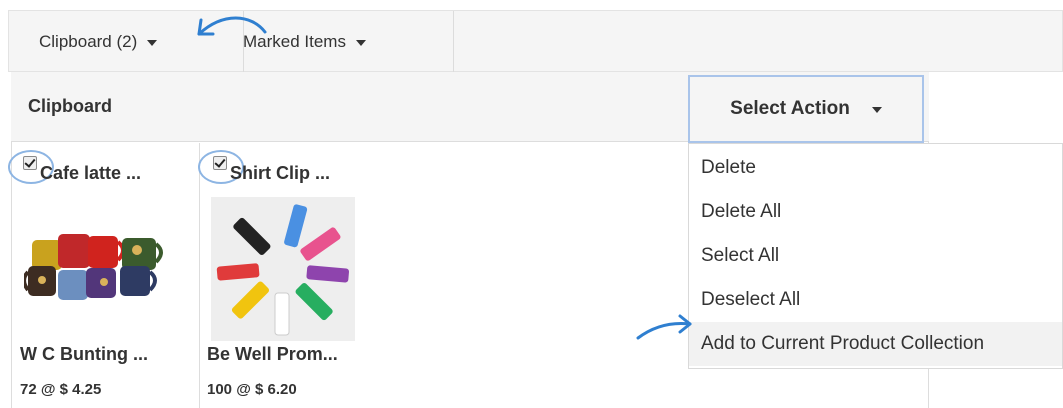 This screenshot has height=408, width=1063. Describe the element at coordinates (283, 269) in the screenshot. I see `product-image-shirt-clips` at that location.